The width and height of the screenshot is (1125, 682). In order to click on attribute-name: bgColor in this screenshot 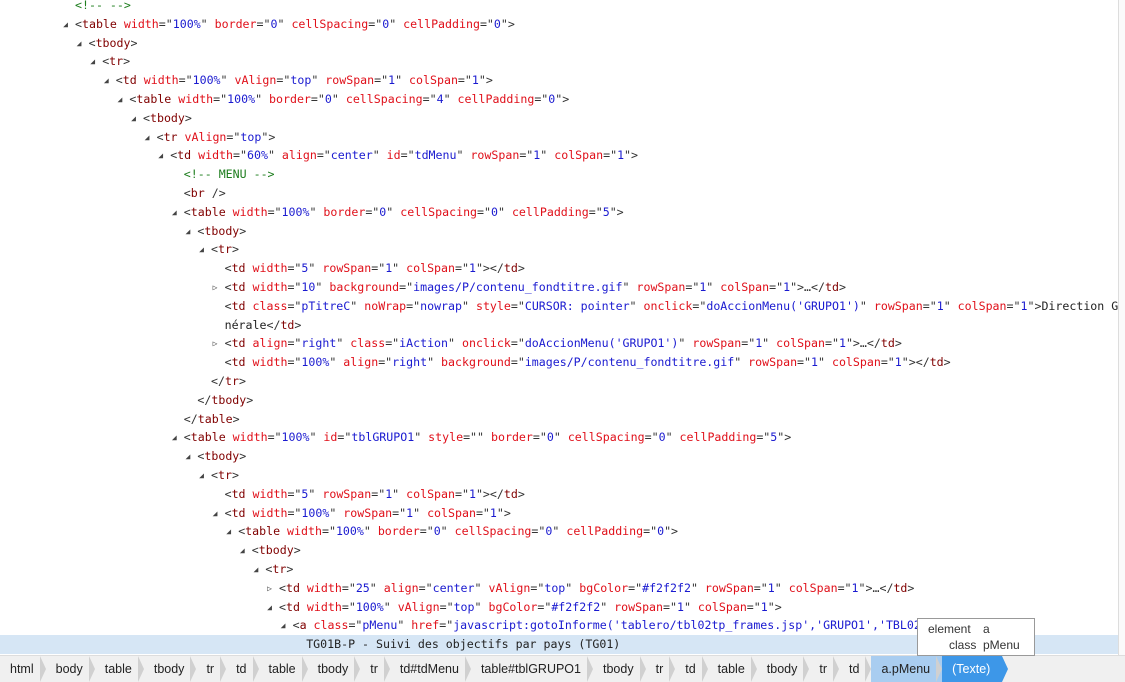, I will do `click(509, 606)`.